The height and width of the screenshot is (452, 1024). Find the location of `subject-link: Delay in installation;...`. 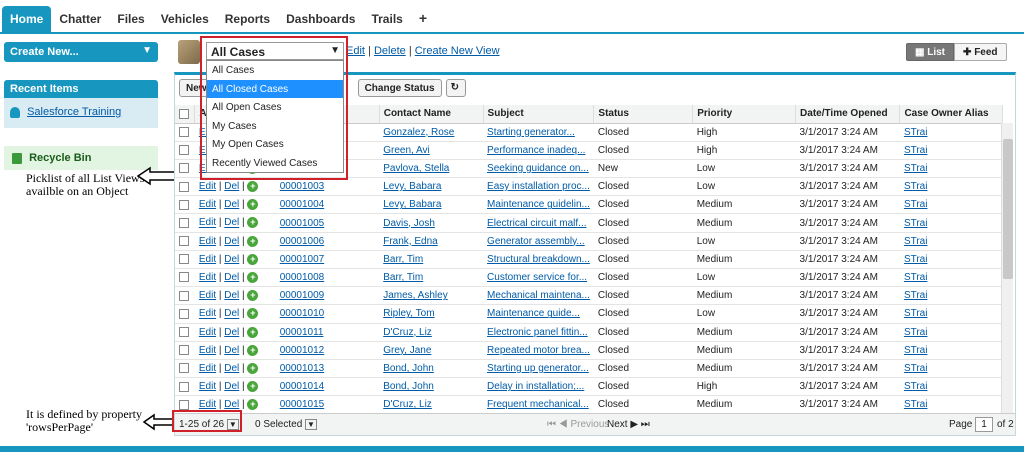

subject-link: Delay in installation;... is located at coordinates (538, 387).